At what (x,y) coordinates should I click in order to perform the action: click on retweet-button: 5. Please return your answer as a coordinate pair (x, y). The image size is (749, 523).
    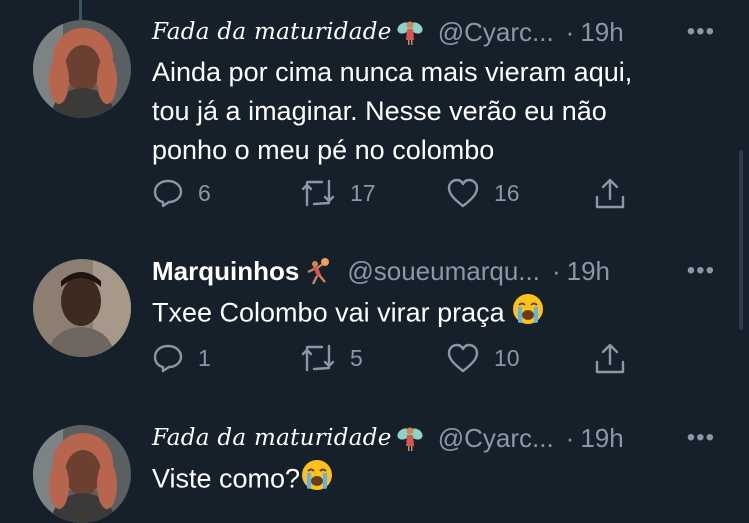
    Looking at the image, I should click on (331, 358).